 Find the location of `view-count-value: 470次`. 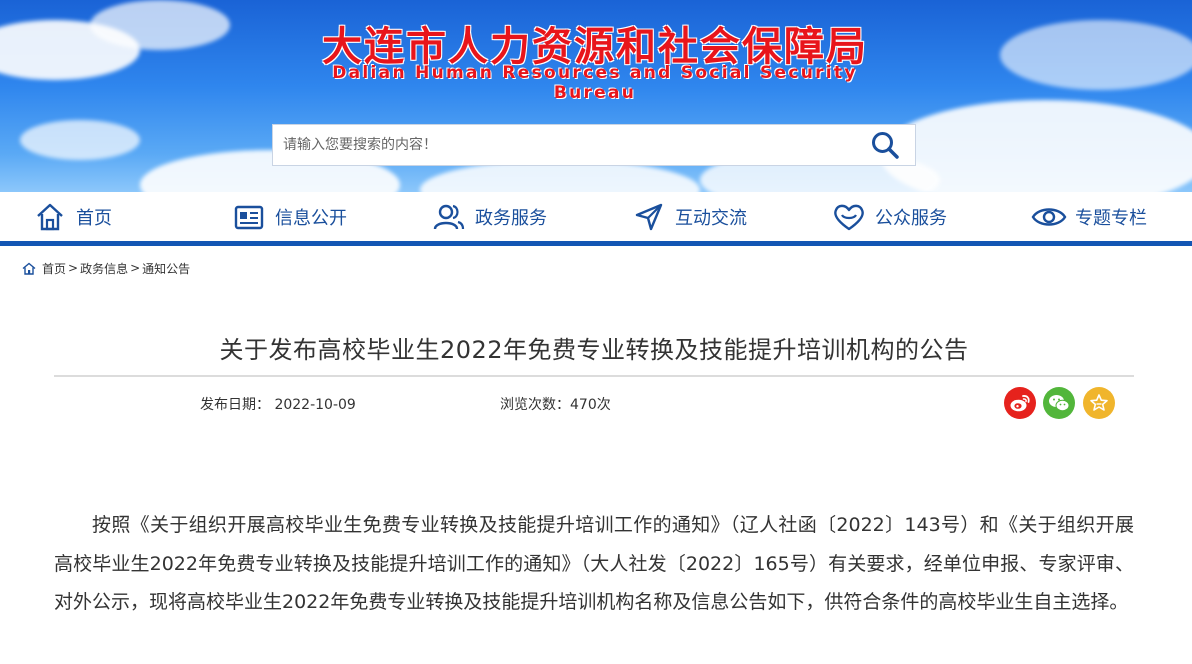

view-count-value: 470次 is located at coordinates (590, 405).